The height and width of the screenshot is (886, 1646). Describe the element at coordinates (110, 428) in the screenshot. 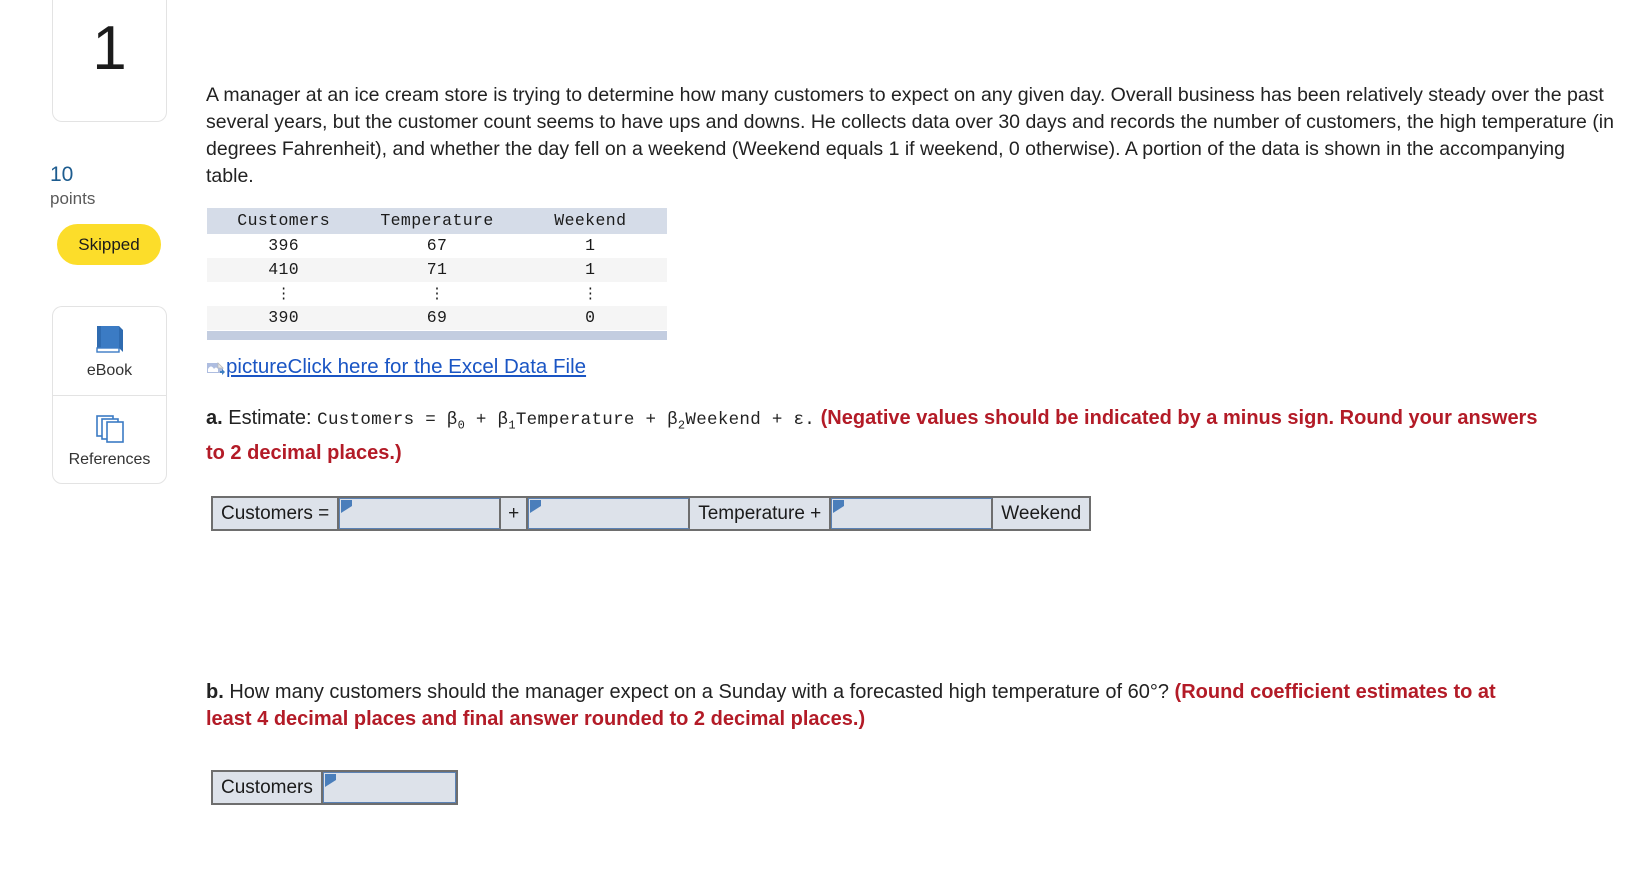

I see `pages-stack-icon` at that location.